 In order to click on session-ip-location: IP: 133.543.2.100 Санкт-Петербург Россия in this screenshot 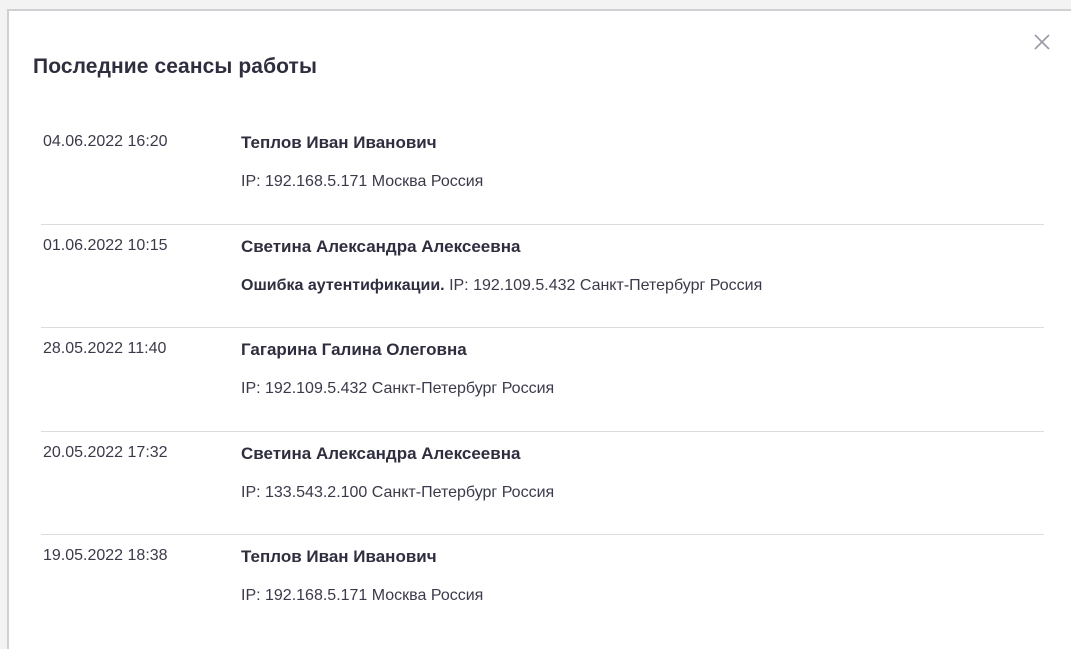, I will do `click(398, 492)`.